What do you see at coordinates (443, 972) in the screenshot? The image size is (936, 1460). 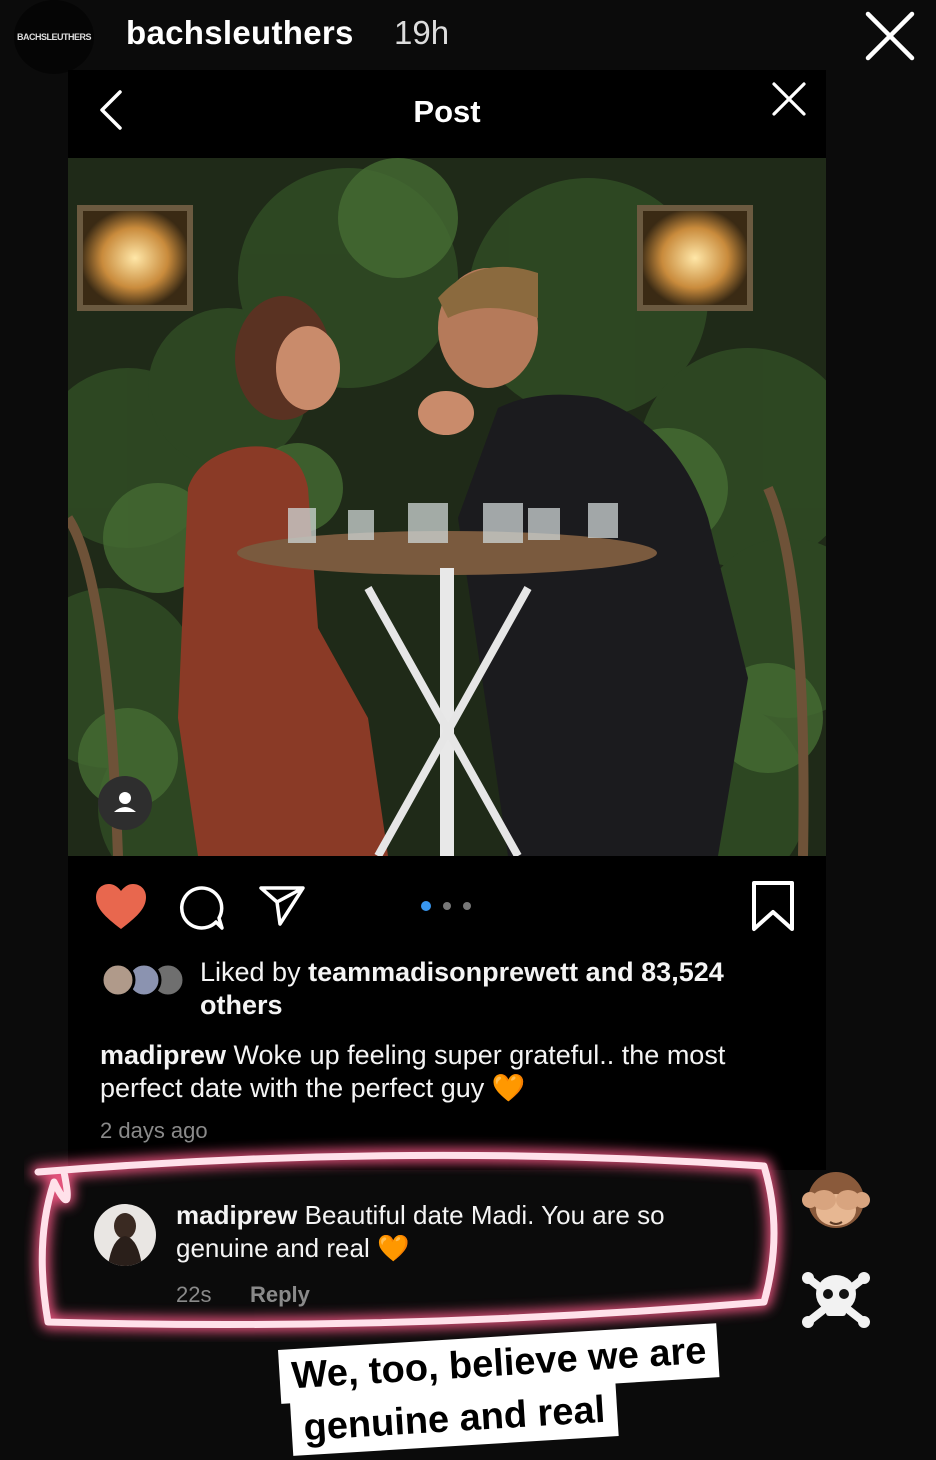 I see `liked-by-username: teammadisonprewett` at bounding box center [443, 972].